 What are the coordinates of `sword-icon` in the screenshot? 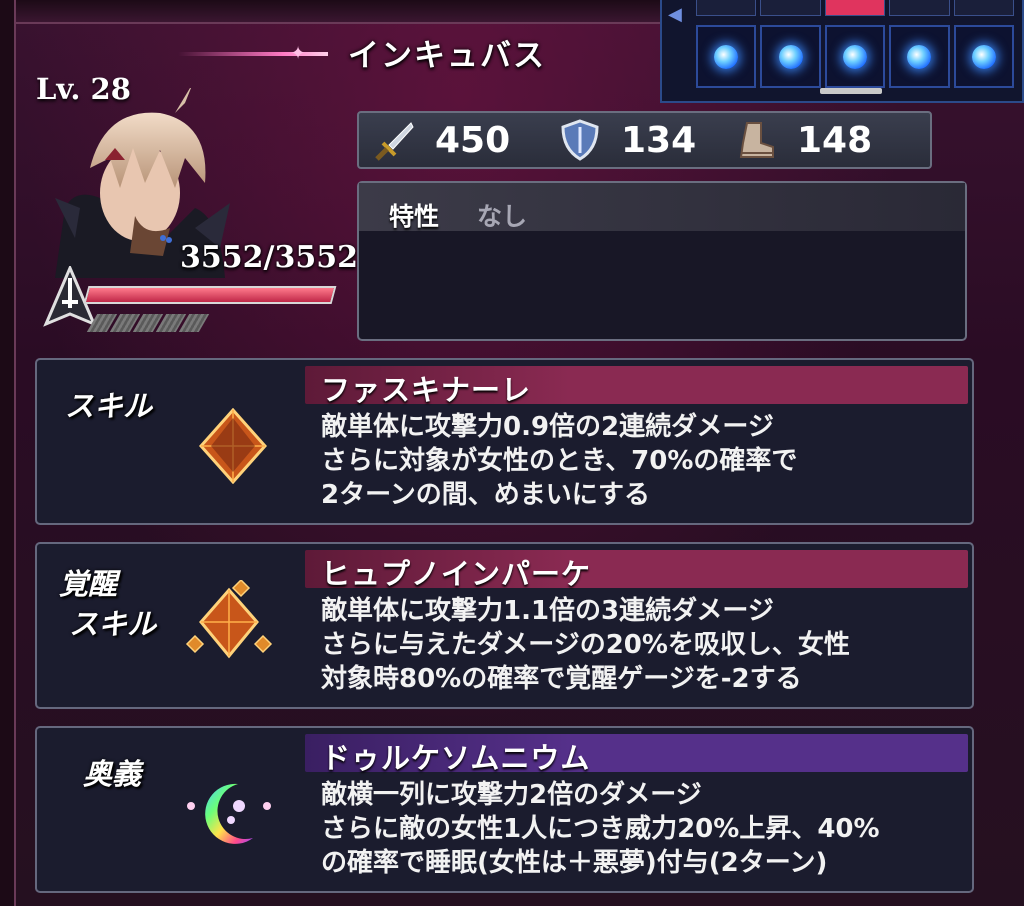 It's located at (394, 141).